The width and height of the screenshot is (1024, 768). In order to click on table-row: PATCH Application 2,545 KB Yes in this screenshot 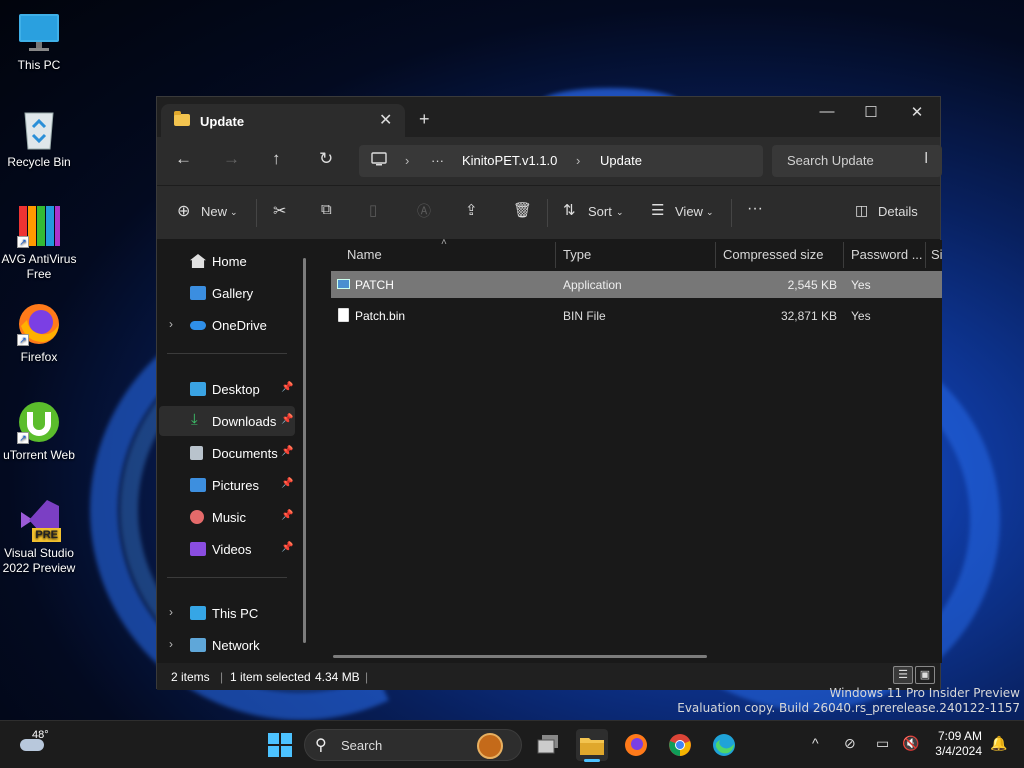, I will do `click(636, 284)`.